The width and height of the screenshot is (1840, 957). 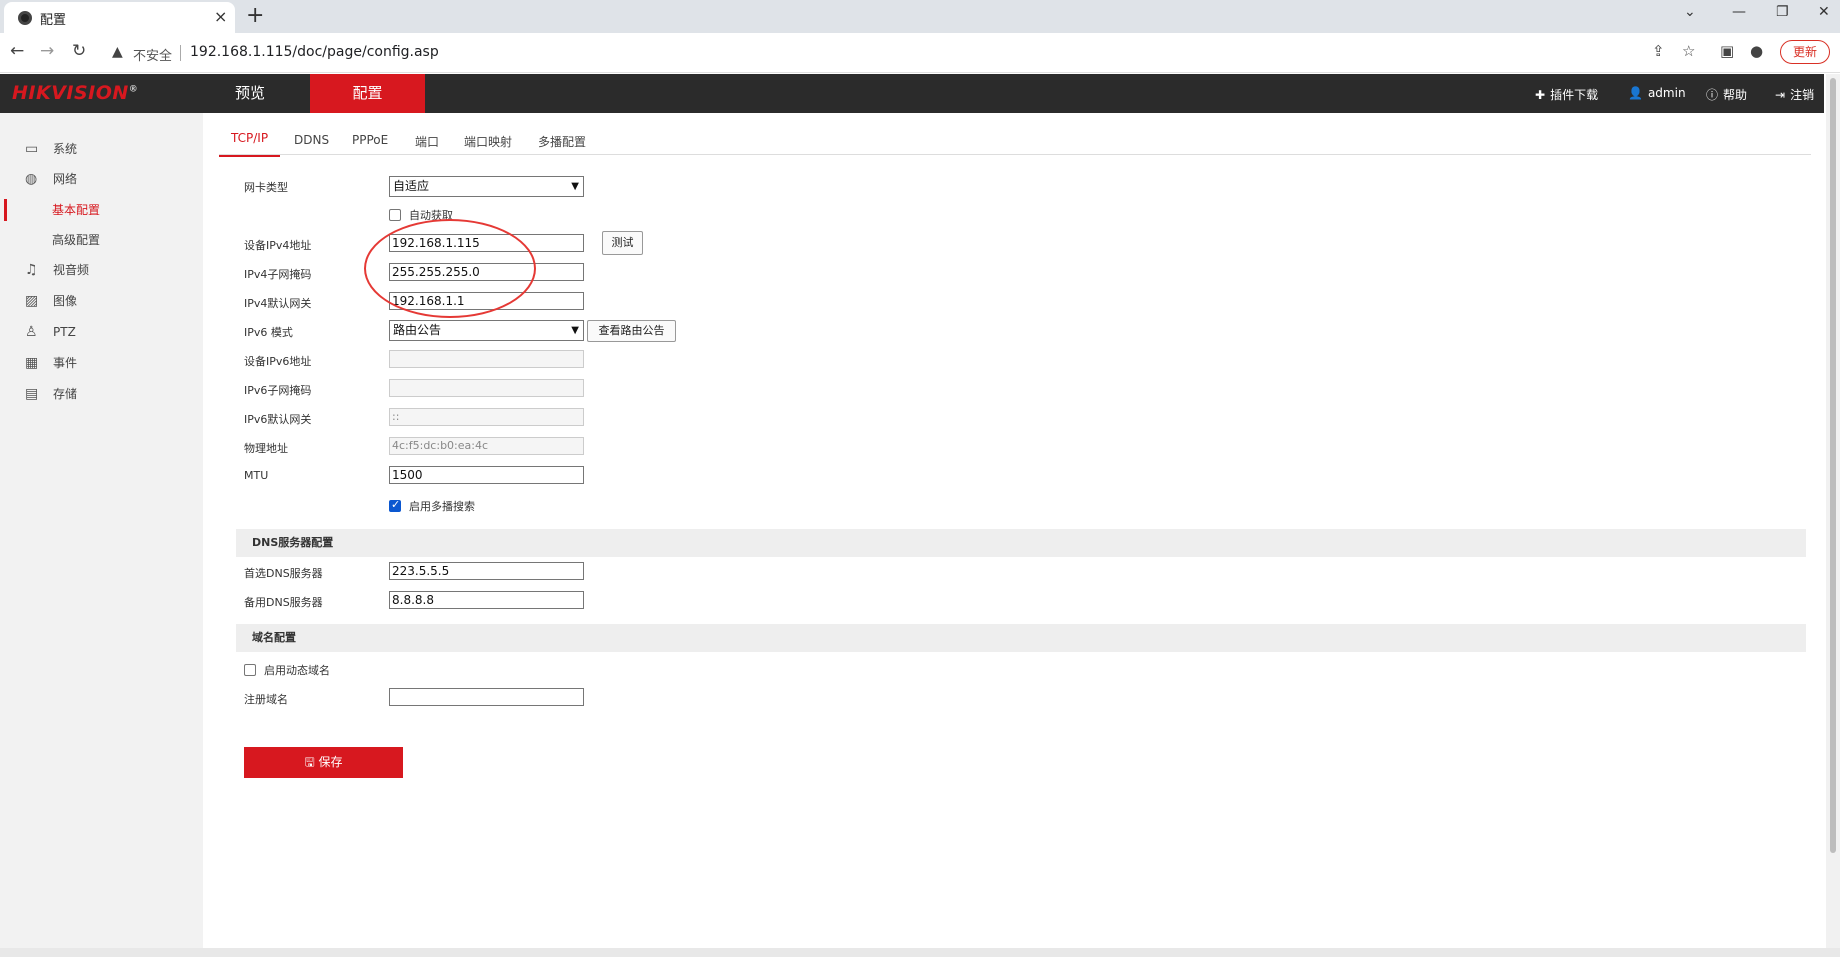 I want to click on reload-icon: ↻, so click(x=79, y=51).